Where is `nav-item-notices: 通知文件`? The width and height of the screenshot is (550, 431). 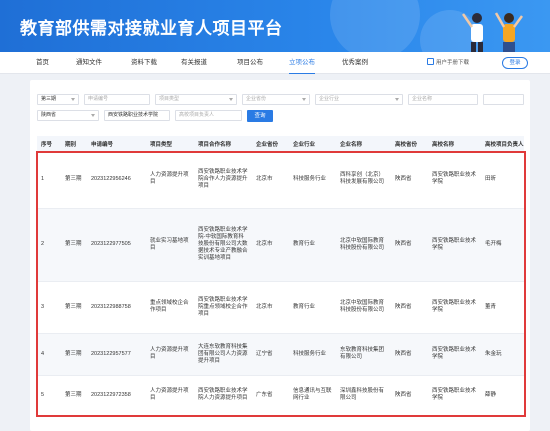
nav-item-notices: 通知文件 is located at coordinates (89, 63).